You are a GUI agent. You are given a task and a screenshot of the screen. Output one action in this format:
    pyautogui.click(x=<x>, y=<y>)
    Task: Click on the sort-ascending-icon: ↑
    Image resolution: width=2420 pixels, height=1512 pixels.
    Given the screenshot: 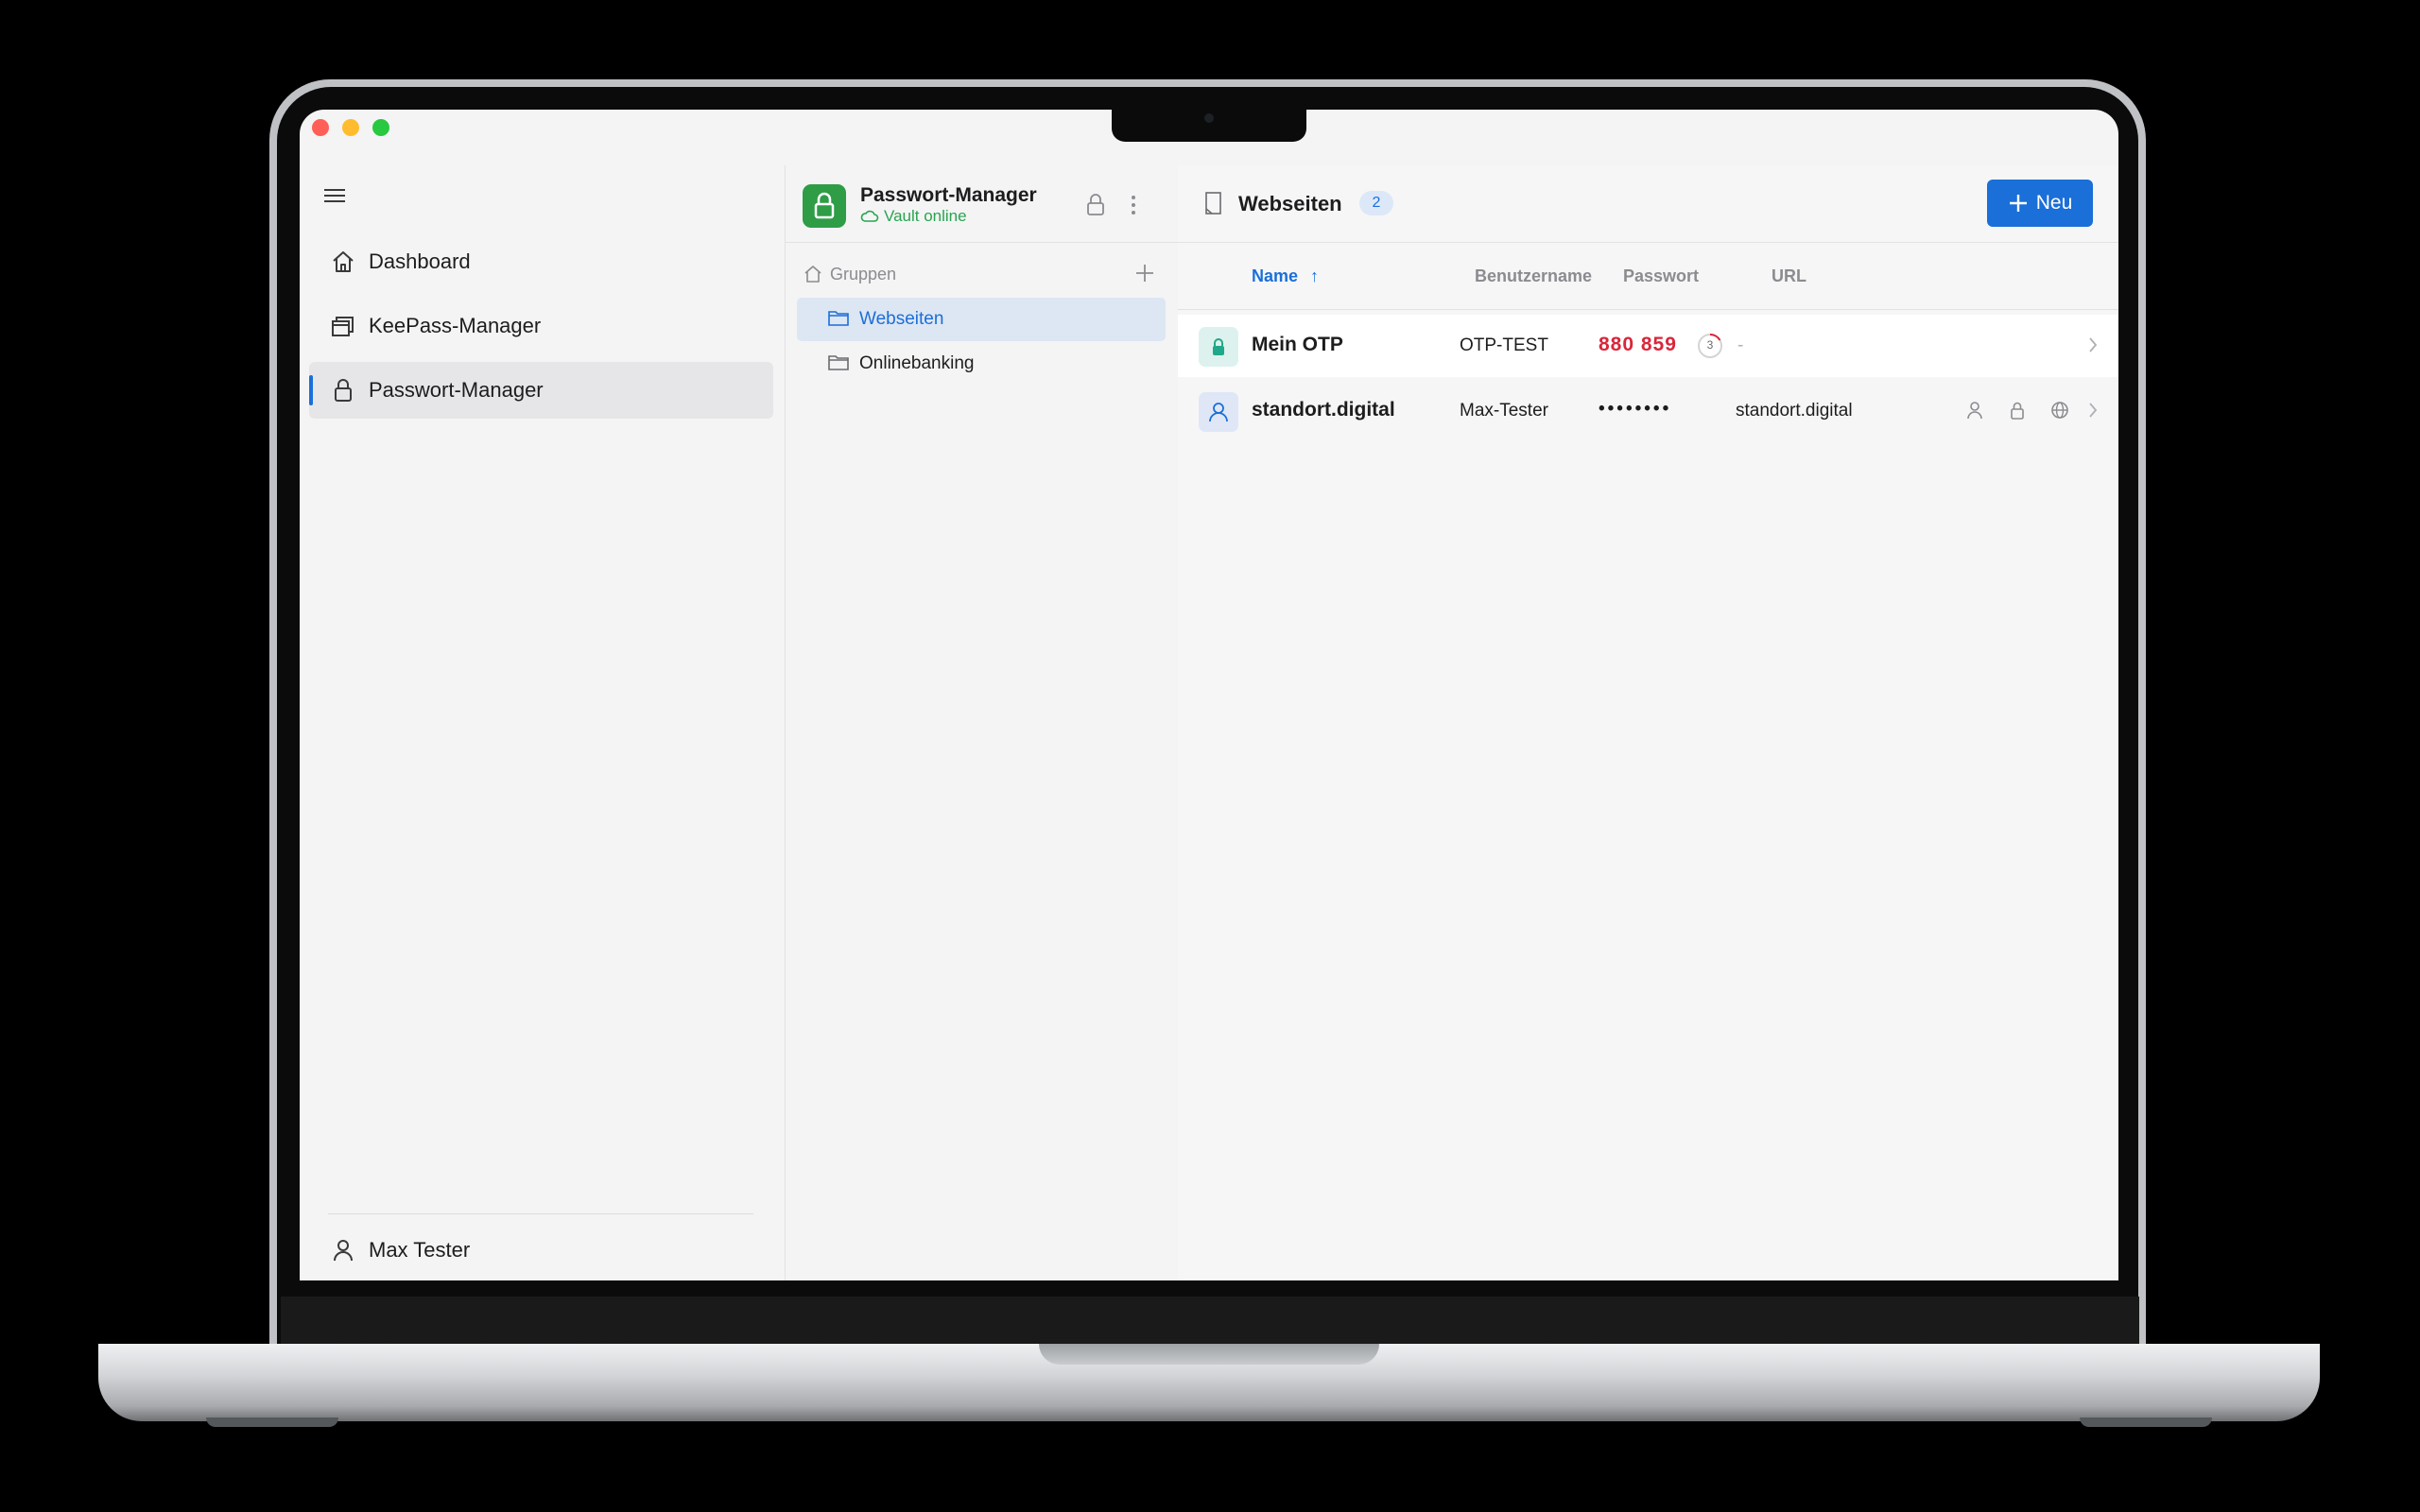 What is the action you would take?
    pyautogui.click(x=1315, y=275)
    